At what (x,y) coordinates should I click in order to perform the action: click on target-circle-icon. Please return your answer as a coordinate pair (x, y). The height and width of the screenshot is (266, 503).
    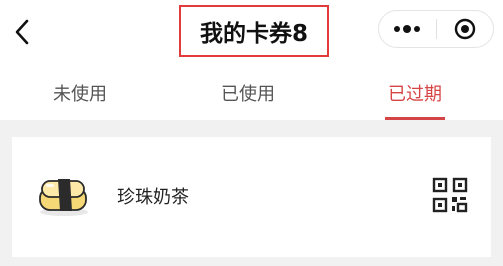
    Looking at the image, I should click on (464, 29).